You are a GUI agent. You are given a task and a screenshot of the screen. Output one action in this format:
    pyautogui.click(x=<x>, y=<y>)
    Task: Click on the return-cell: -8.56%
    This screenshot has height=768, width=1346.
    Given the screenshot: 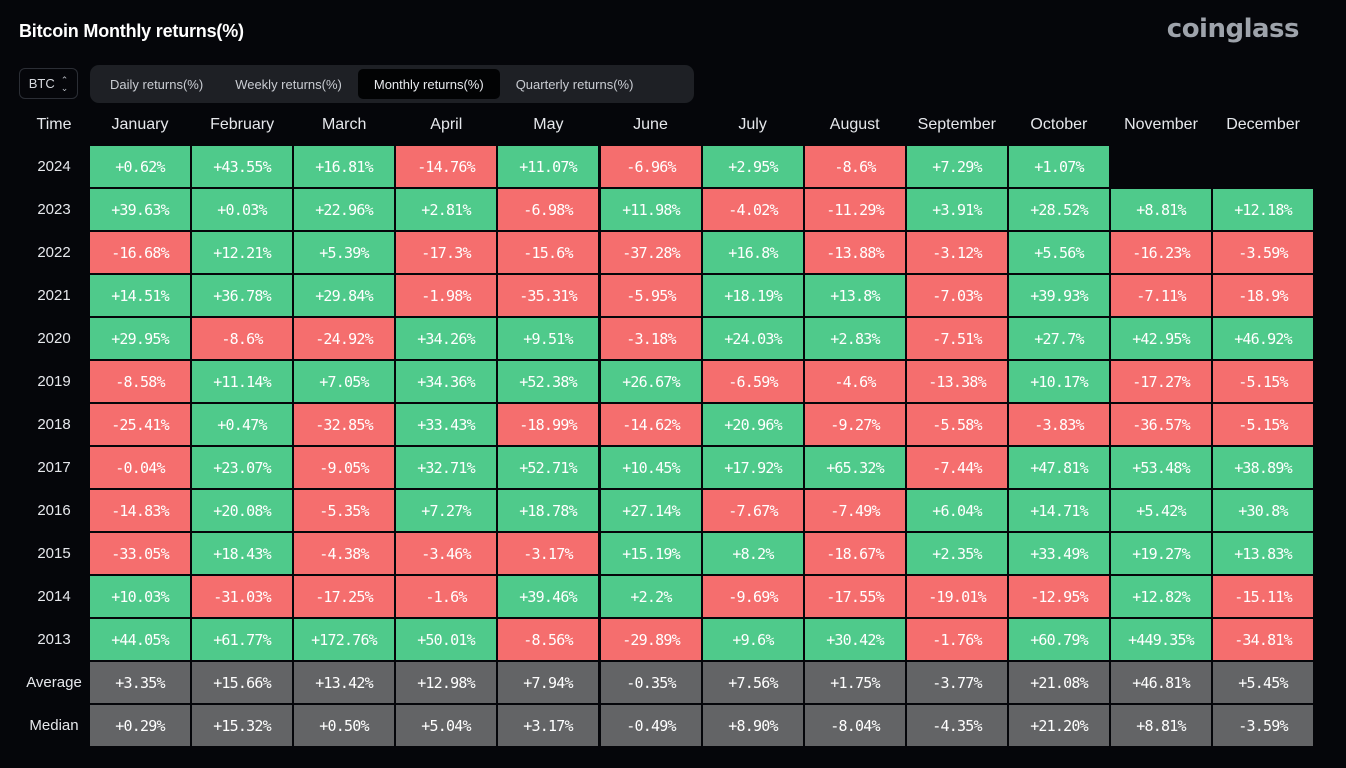 What is the action you would take?
    pyautogui.click(x=548, y=639)
    